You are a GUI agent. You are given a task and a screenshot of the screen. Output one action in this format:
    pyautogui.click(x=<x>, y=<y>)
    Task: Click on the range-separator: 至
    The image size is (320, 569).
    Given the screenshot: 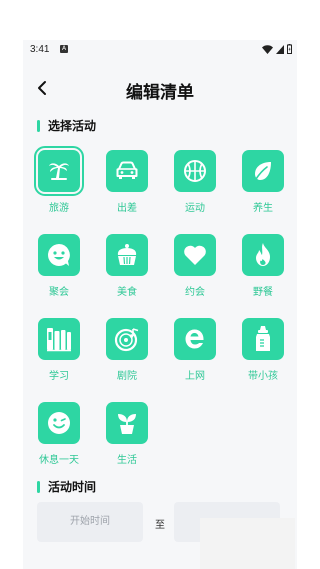 What is the action you would take?
    pyautogui.click(x=160, y=525)
    